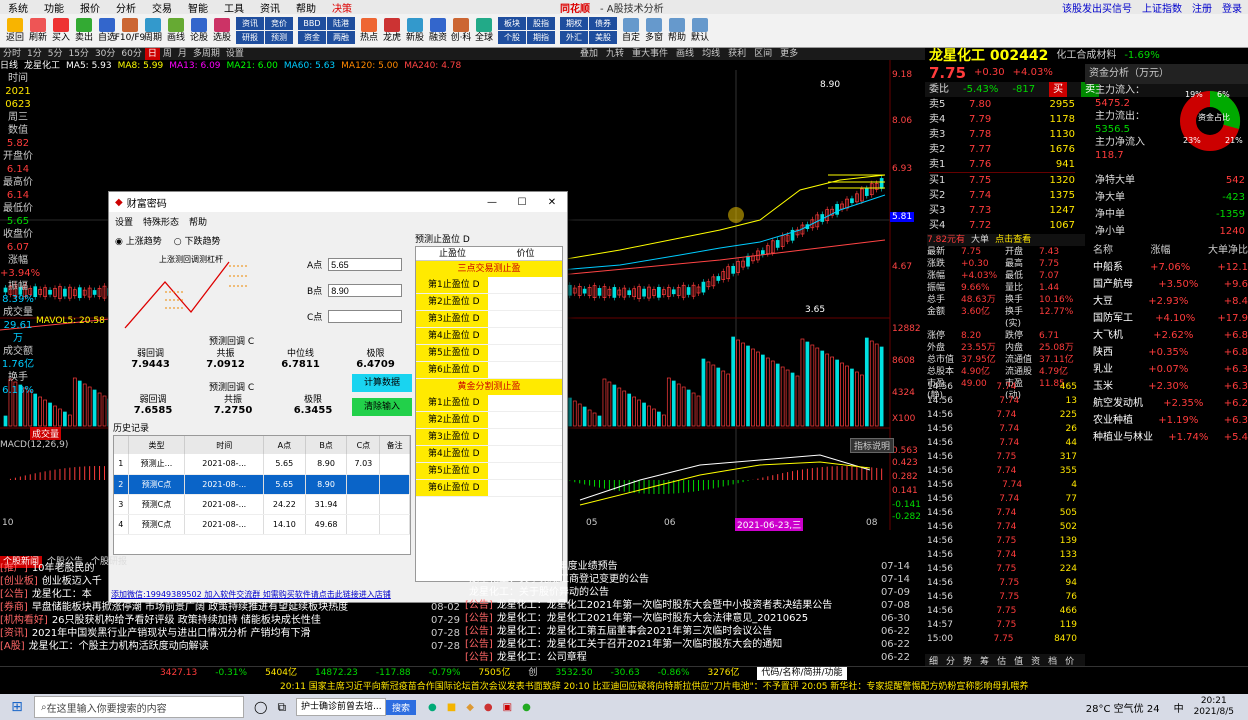 This screenshot has width=1248, height=720. I want to click on tb-research: 研报, so click(250, 37).